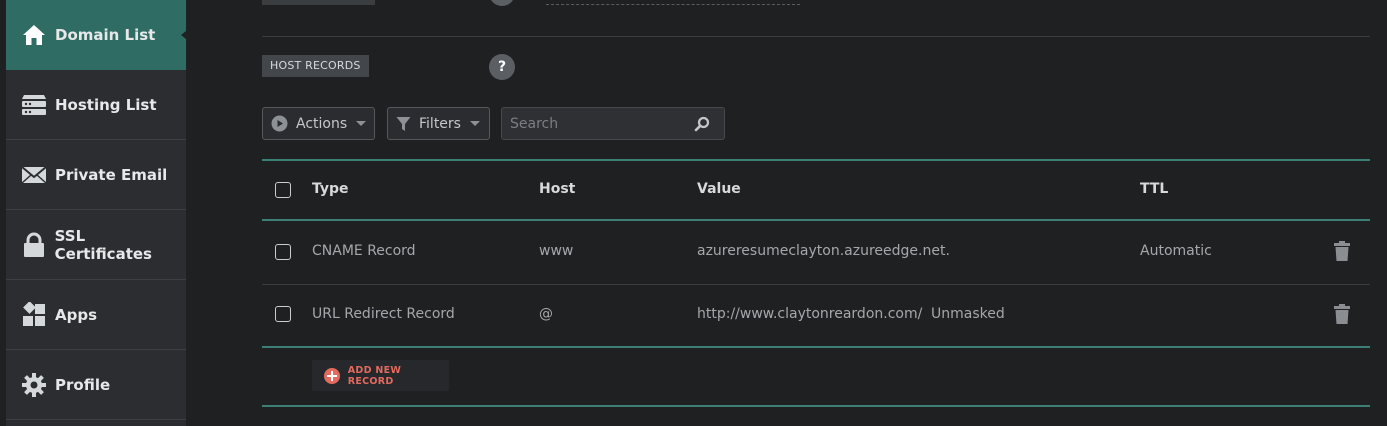 Image resolution: width=1387 pixels, height=426 pixels. Describe the element at coordinates (702, 126) in the screenshot. I see `search-icon` at that location.